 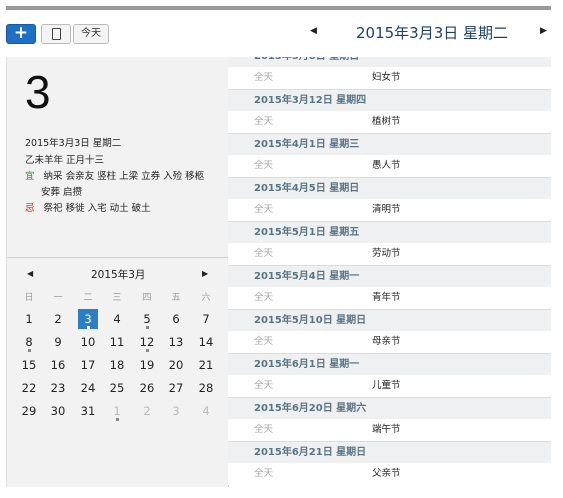 I want to click on calendar-day: 21, so click(x=206, y=365).